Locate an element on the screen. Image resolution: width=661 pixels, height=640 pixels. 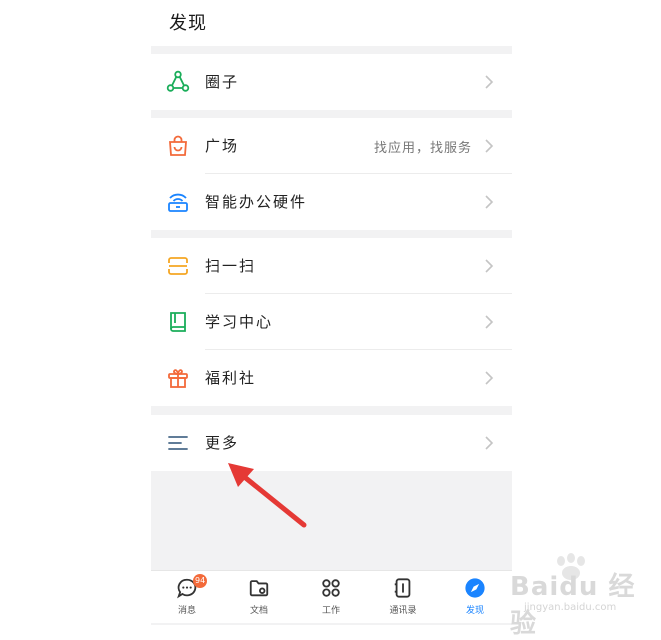
tab-work: 工作 is located at coordinates (331, 597).